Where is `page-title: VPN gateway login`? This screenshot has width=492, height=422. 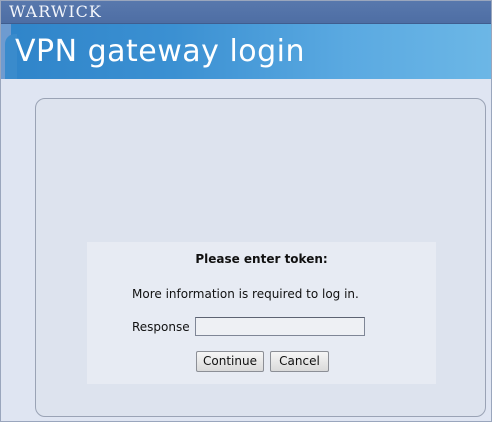
page-title: VPN gateway login is located at coordinates (160, 51).